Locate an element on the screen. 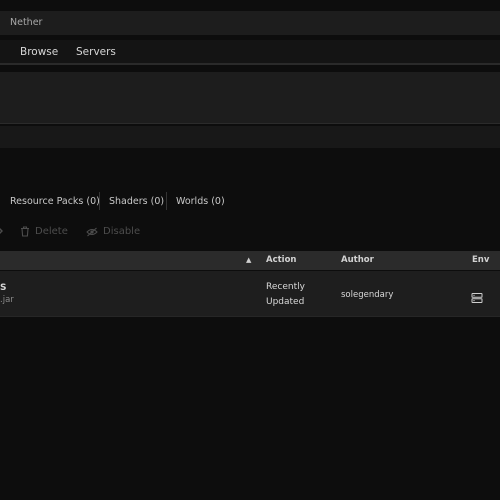 The width and height of the screenshot is (500, 500). tab-worlds: Worlds (0) is located at coordinates (200, 201).